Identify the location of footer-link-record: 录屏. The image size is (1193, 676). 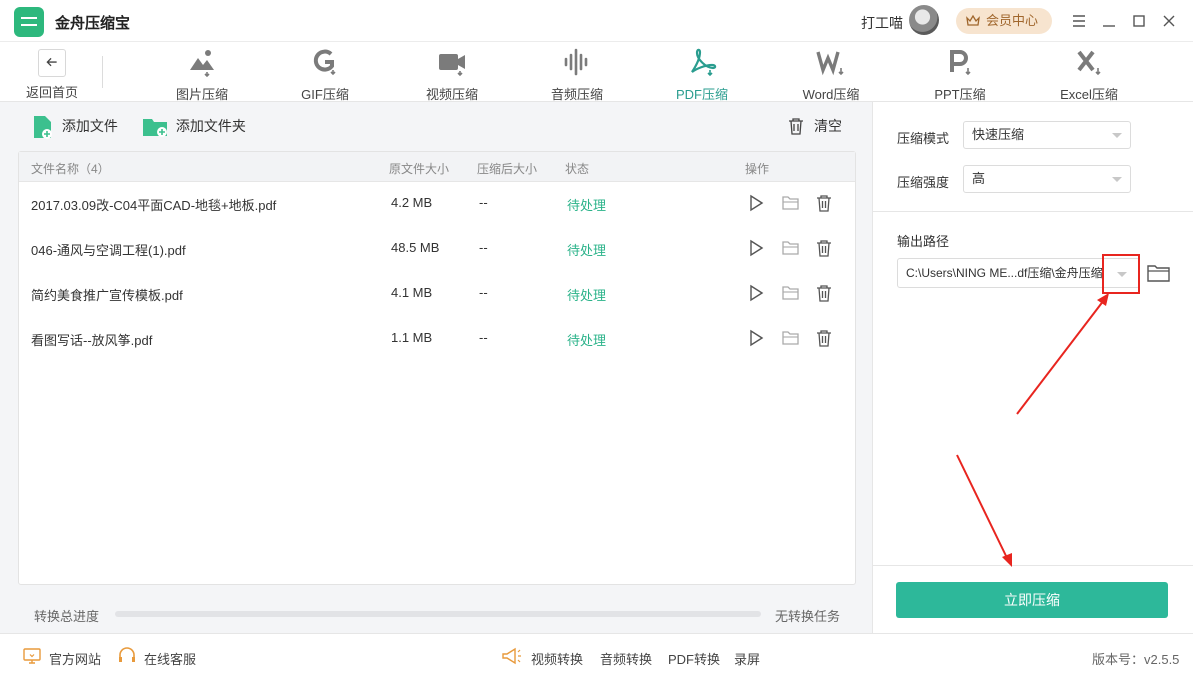
(747, 658).